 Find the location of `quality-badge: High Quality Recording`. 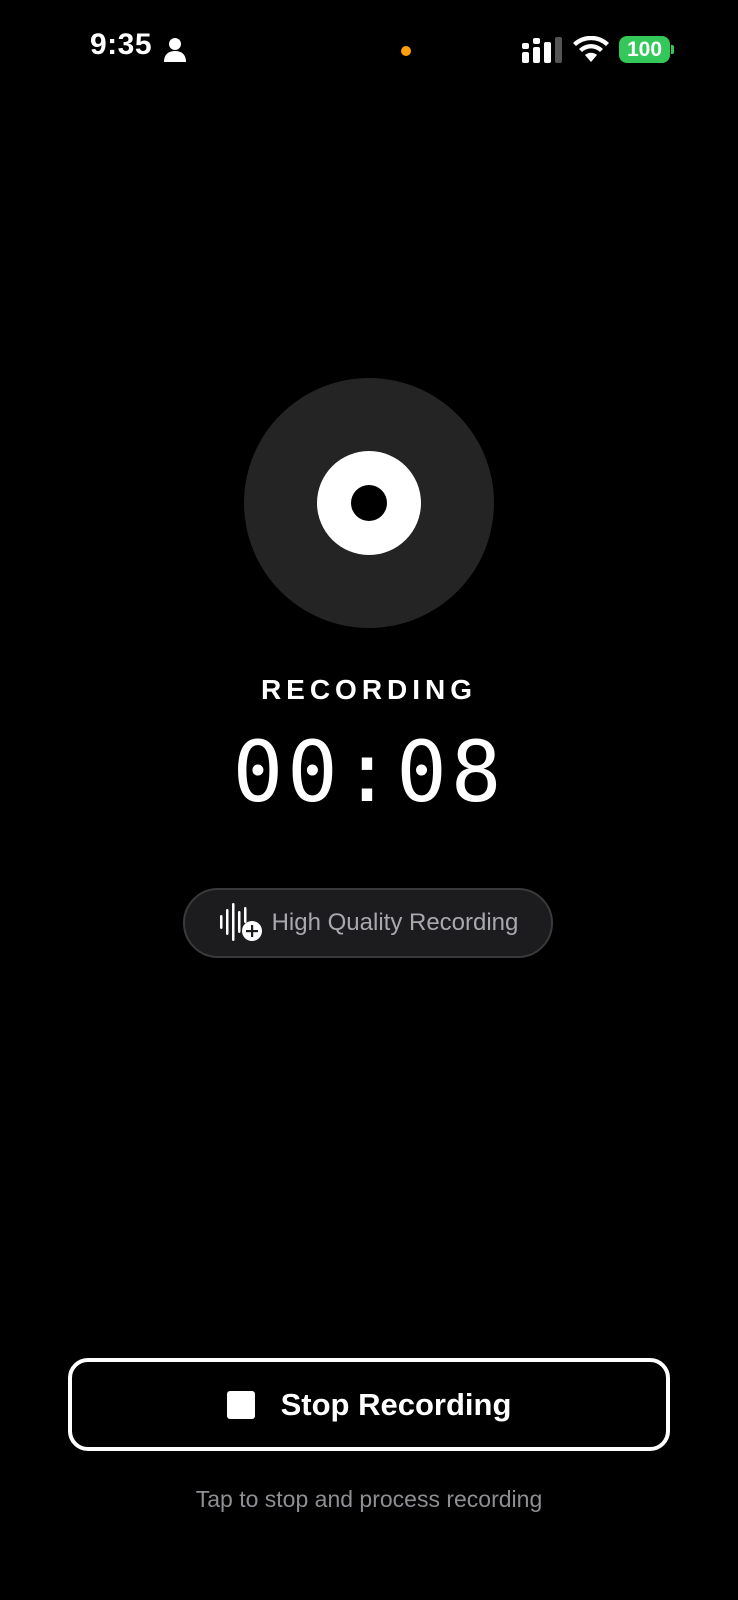

quality-badge: High Quality Recording is located at coordinates (368, 923).